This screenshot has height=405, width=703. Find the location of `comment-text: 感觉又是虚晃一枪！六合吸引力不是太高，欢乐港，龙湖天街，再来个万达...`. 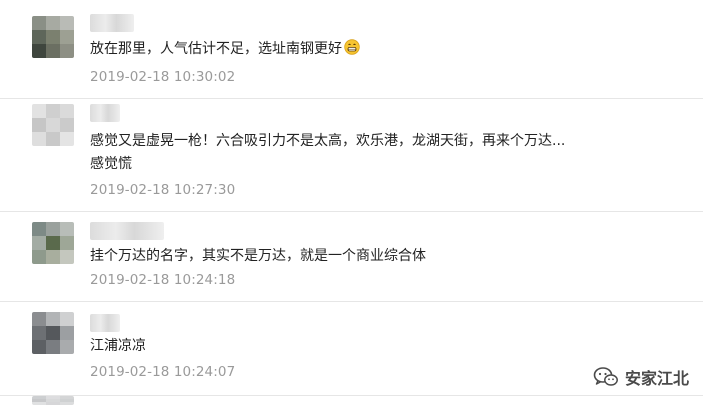

comment-text: 感觉又是虚晃一枪！六合吸引力不是太高，欢乐港，龙湖天街，再来个万达... is located at coordinates (328, 141).